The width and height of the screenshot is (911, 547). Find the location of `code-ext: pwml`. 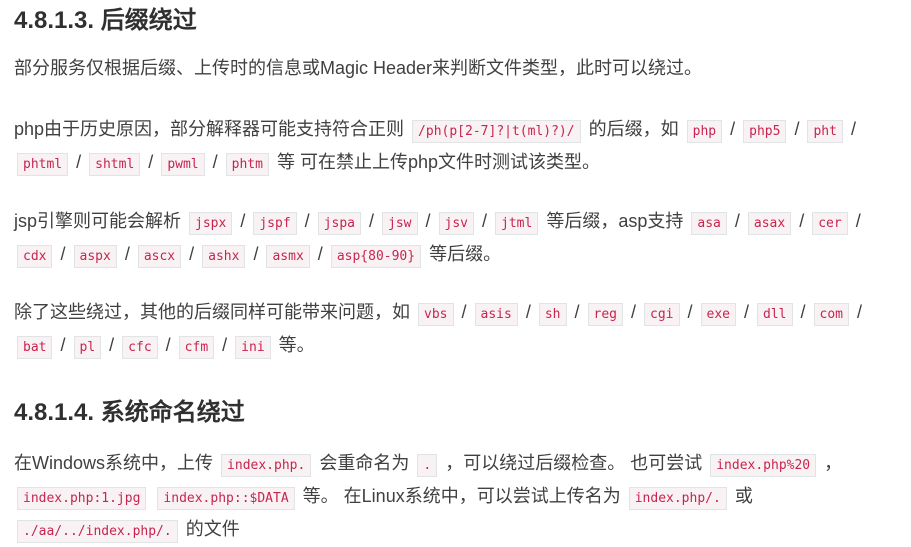

code-ext: pwml is located at coordinates (183, 164).